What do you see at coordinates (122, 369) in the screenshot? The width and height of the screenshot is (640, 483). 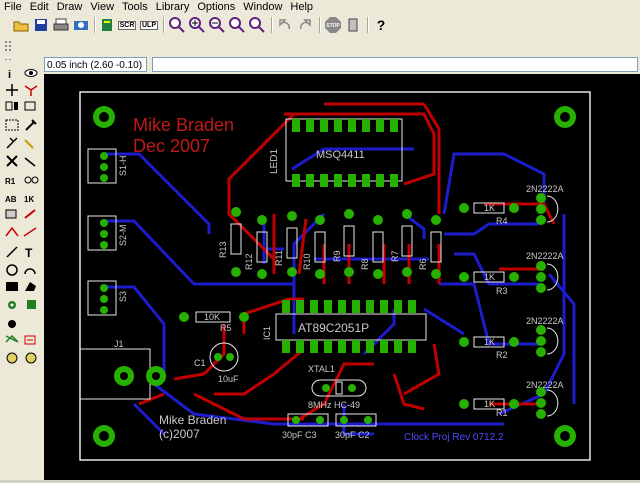 I see `power-jack-j1: J1` at bounding box center [122, 369].